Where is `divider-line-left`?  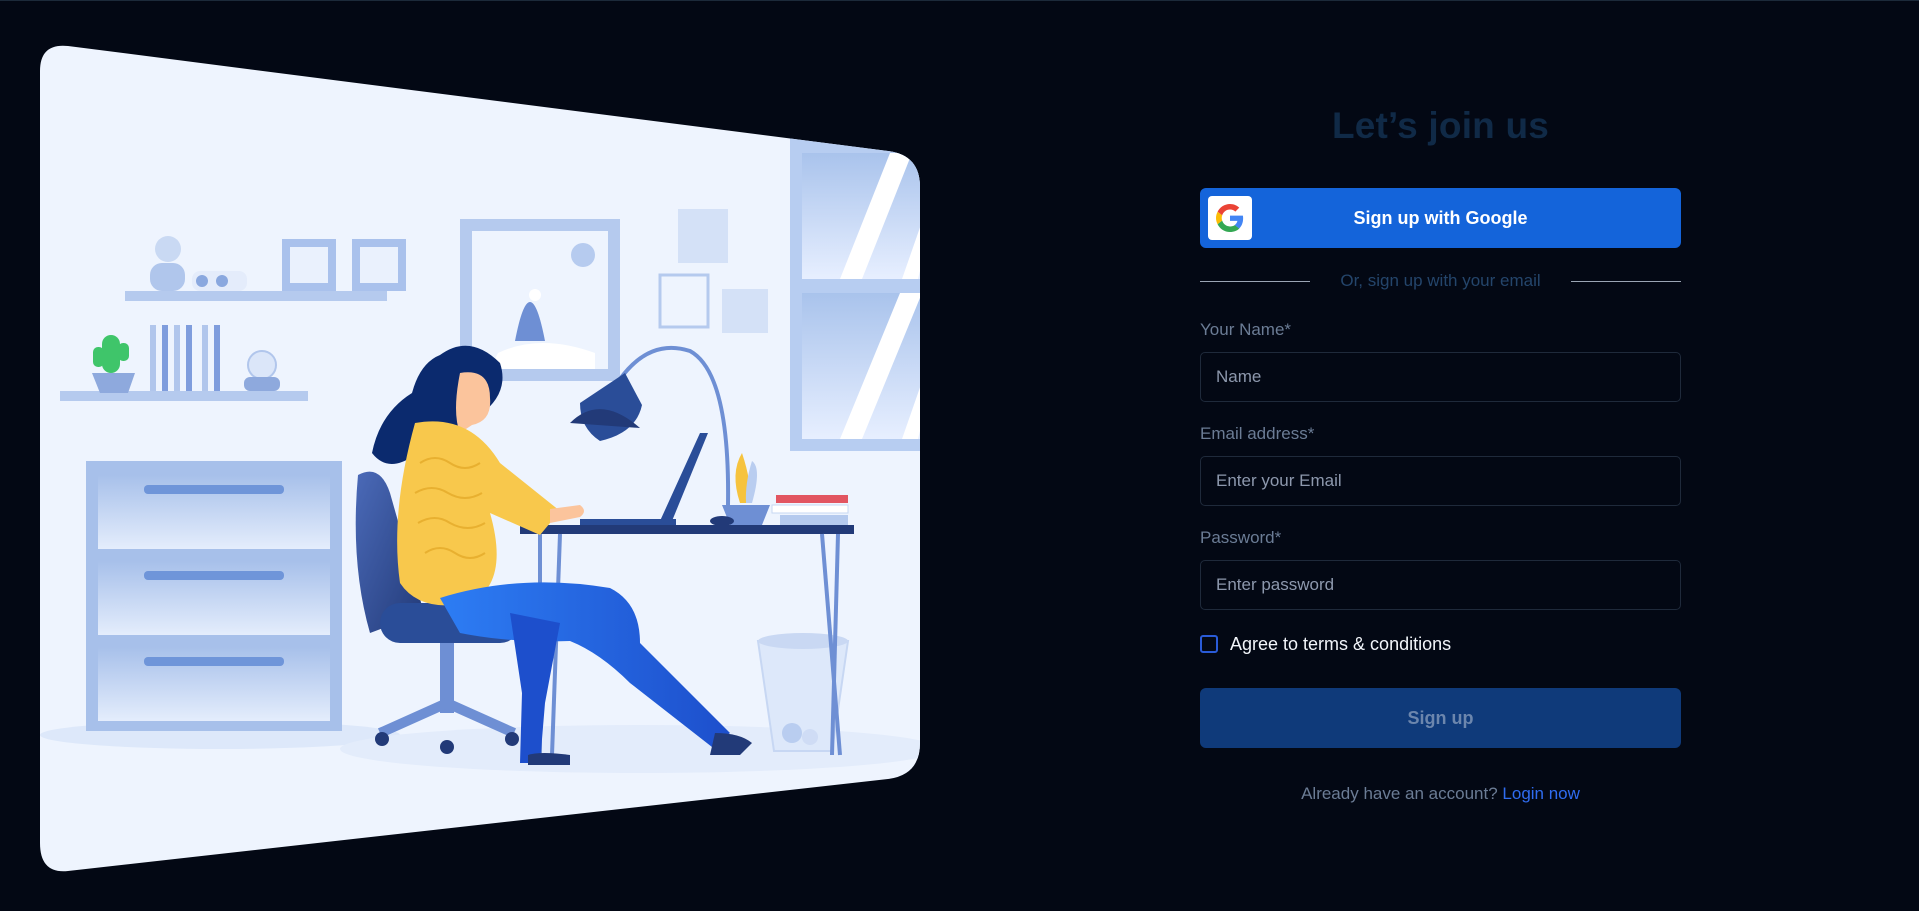 divider-line-left is located at coordinates (1255, 281).